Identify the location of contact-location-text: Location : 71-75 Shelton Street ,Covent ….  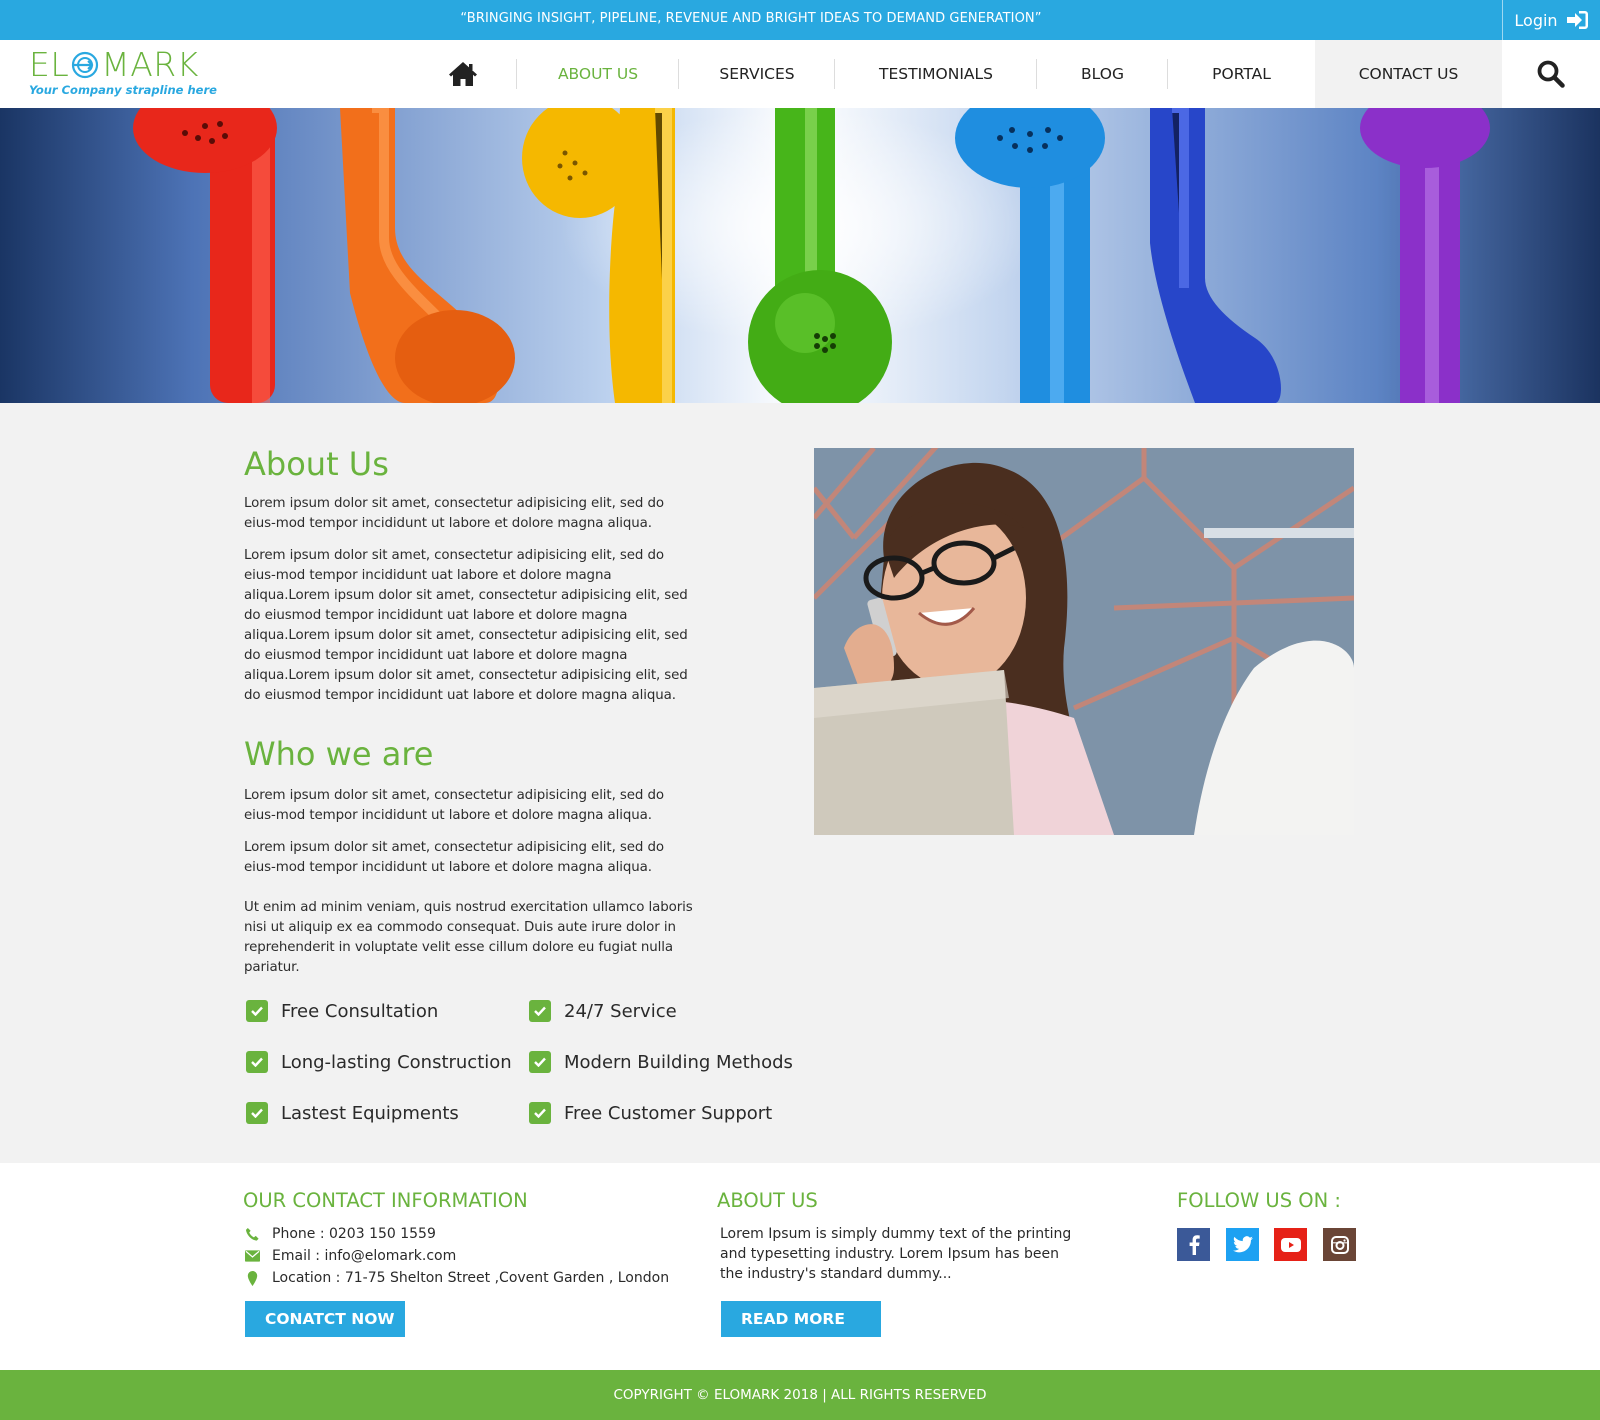
(471, 1278).